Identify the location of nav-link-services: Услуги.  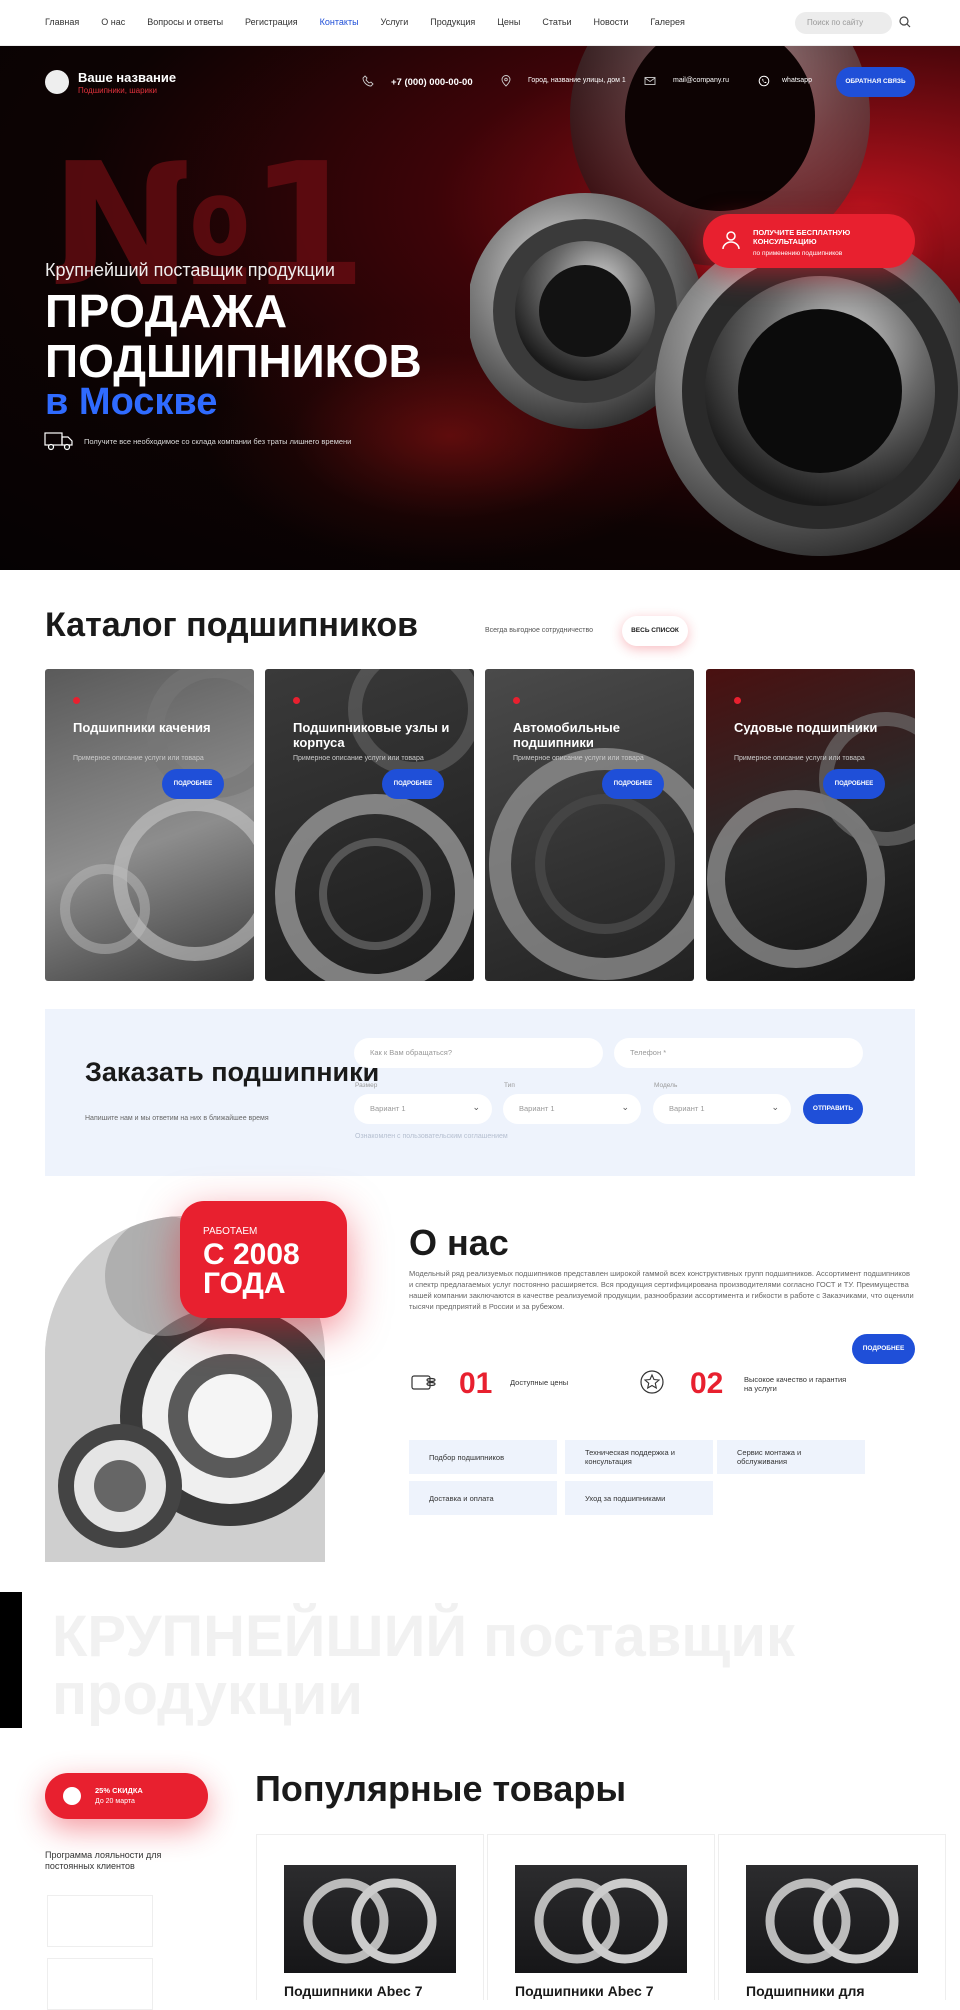
(395, 22).